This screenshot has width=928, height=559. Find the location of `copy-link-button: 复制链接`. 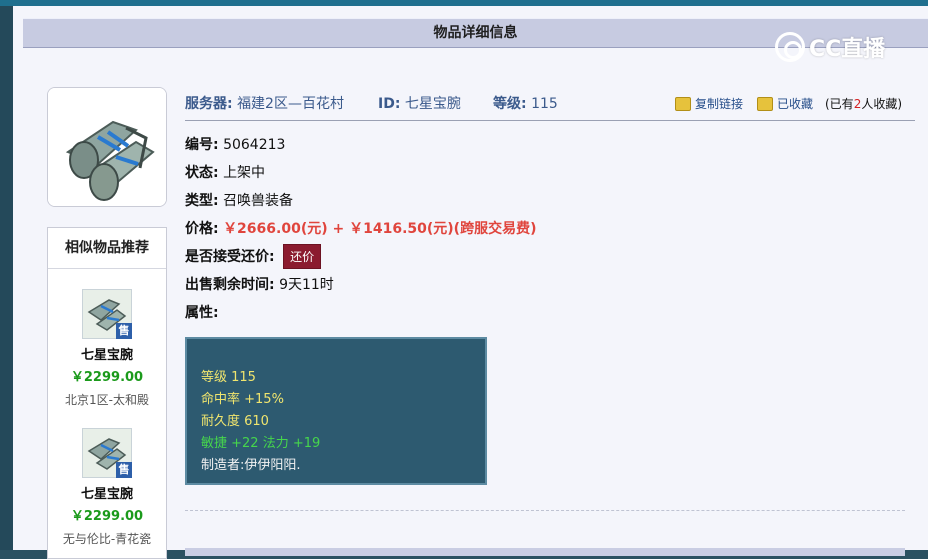

copy-link-button: 复制链接 is located at coordinates (709, 103).